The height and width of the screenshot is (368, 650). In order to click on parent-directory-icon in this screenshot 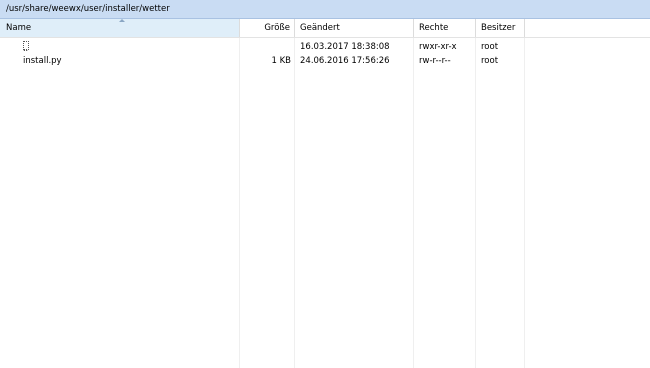, I will do `click(26, 47)`.